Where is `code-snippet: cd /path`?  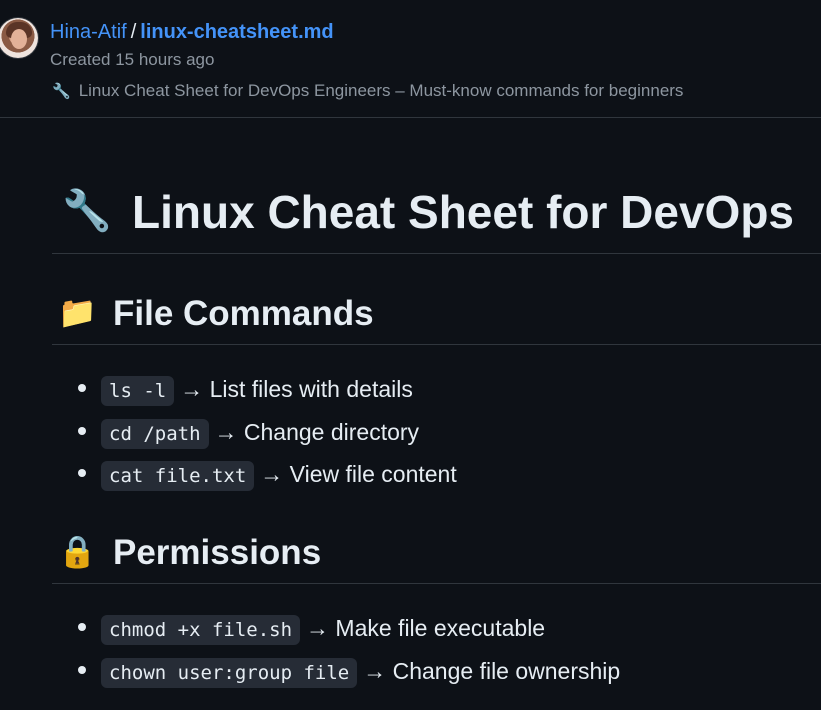
code-snippet: cd /path is located at coordinates (155, 433).